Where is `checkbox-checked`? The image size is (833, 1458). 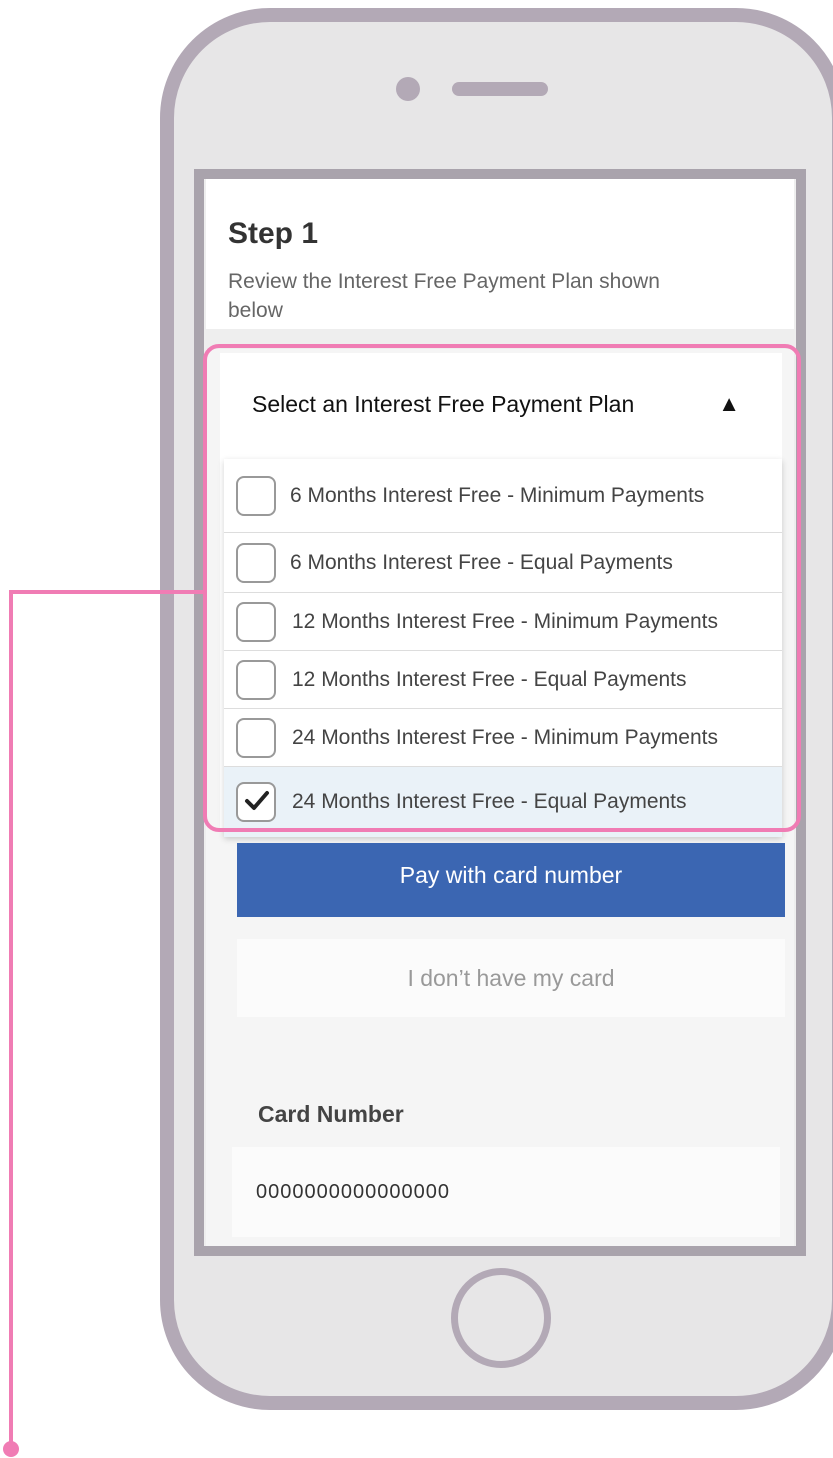 checkbox-checked is located at coordinates (256, 802).